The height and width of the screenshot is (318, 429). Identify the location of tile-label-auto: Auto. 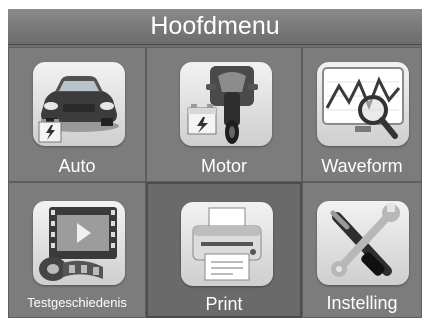
(77, 166).